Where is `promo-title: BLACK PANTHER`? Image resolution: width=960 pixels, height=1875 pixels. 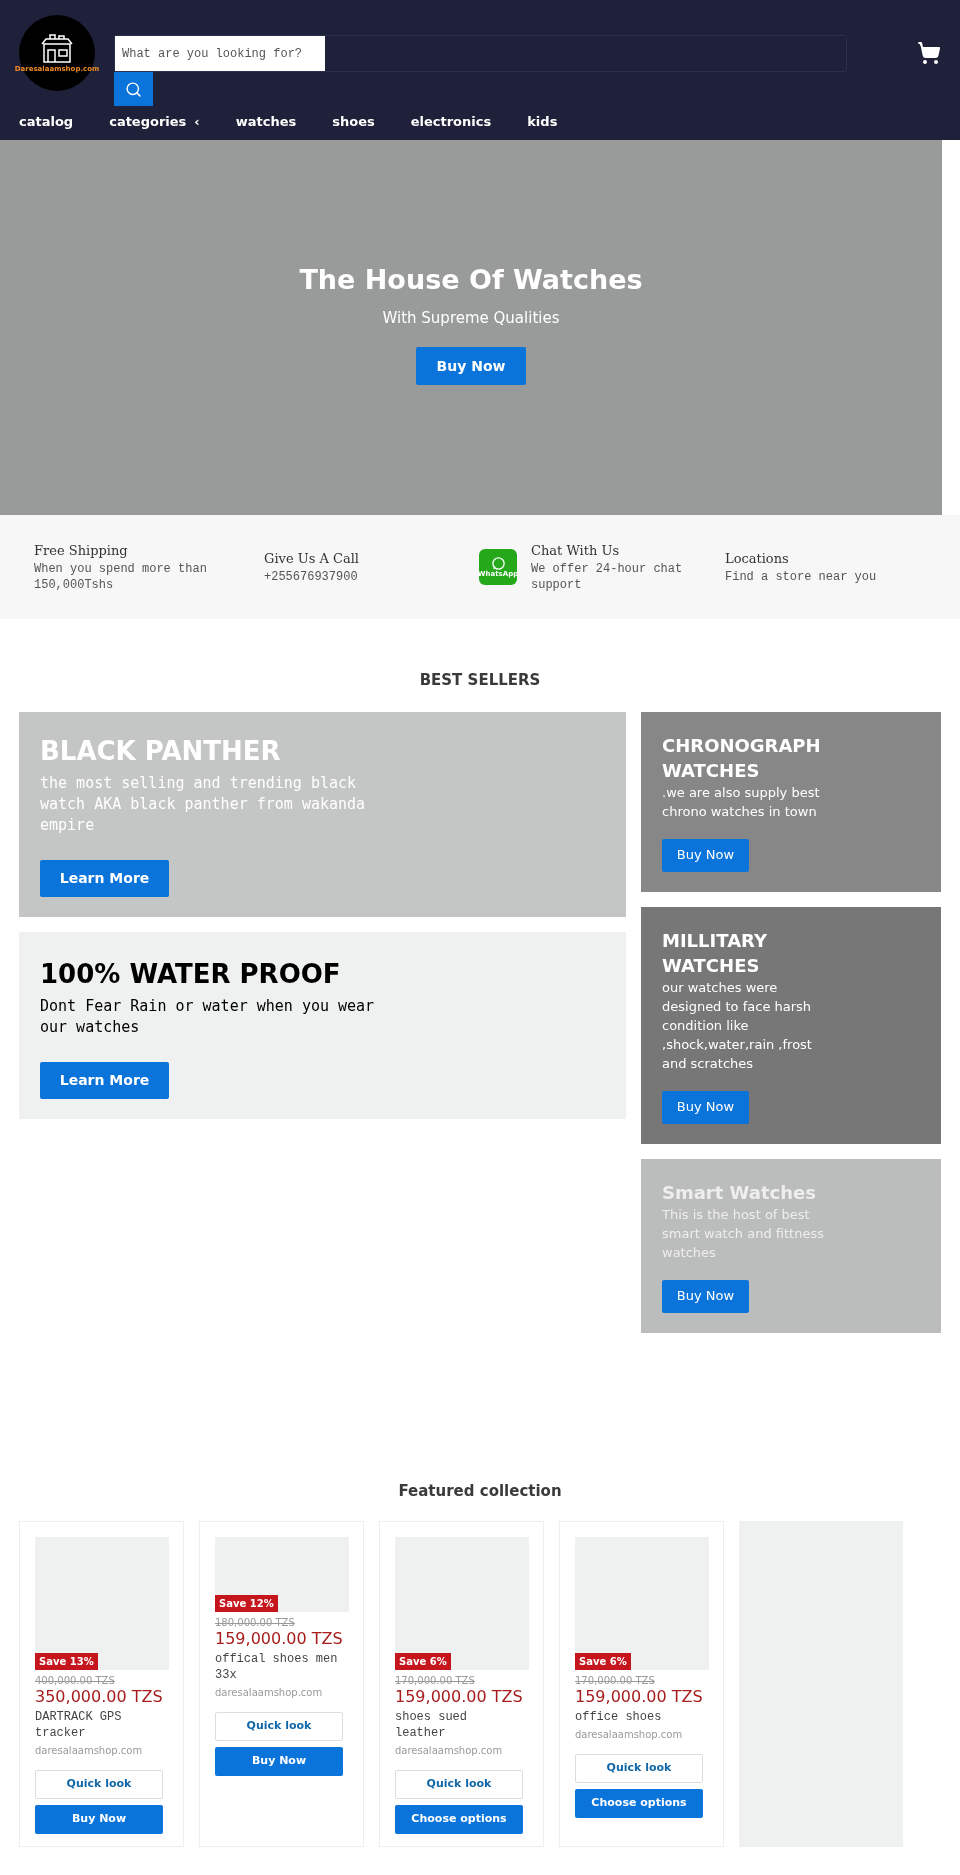
promo-title: BLACK PANTHER is located at coordinates (161, 751).